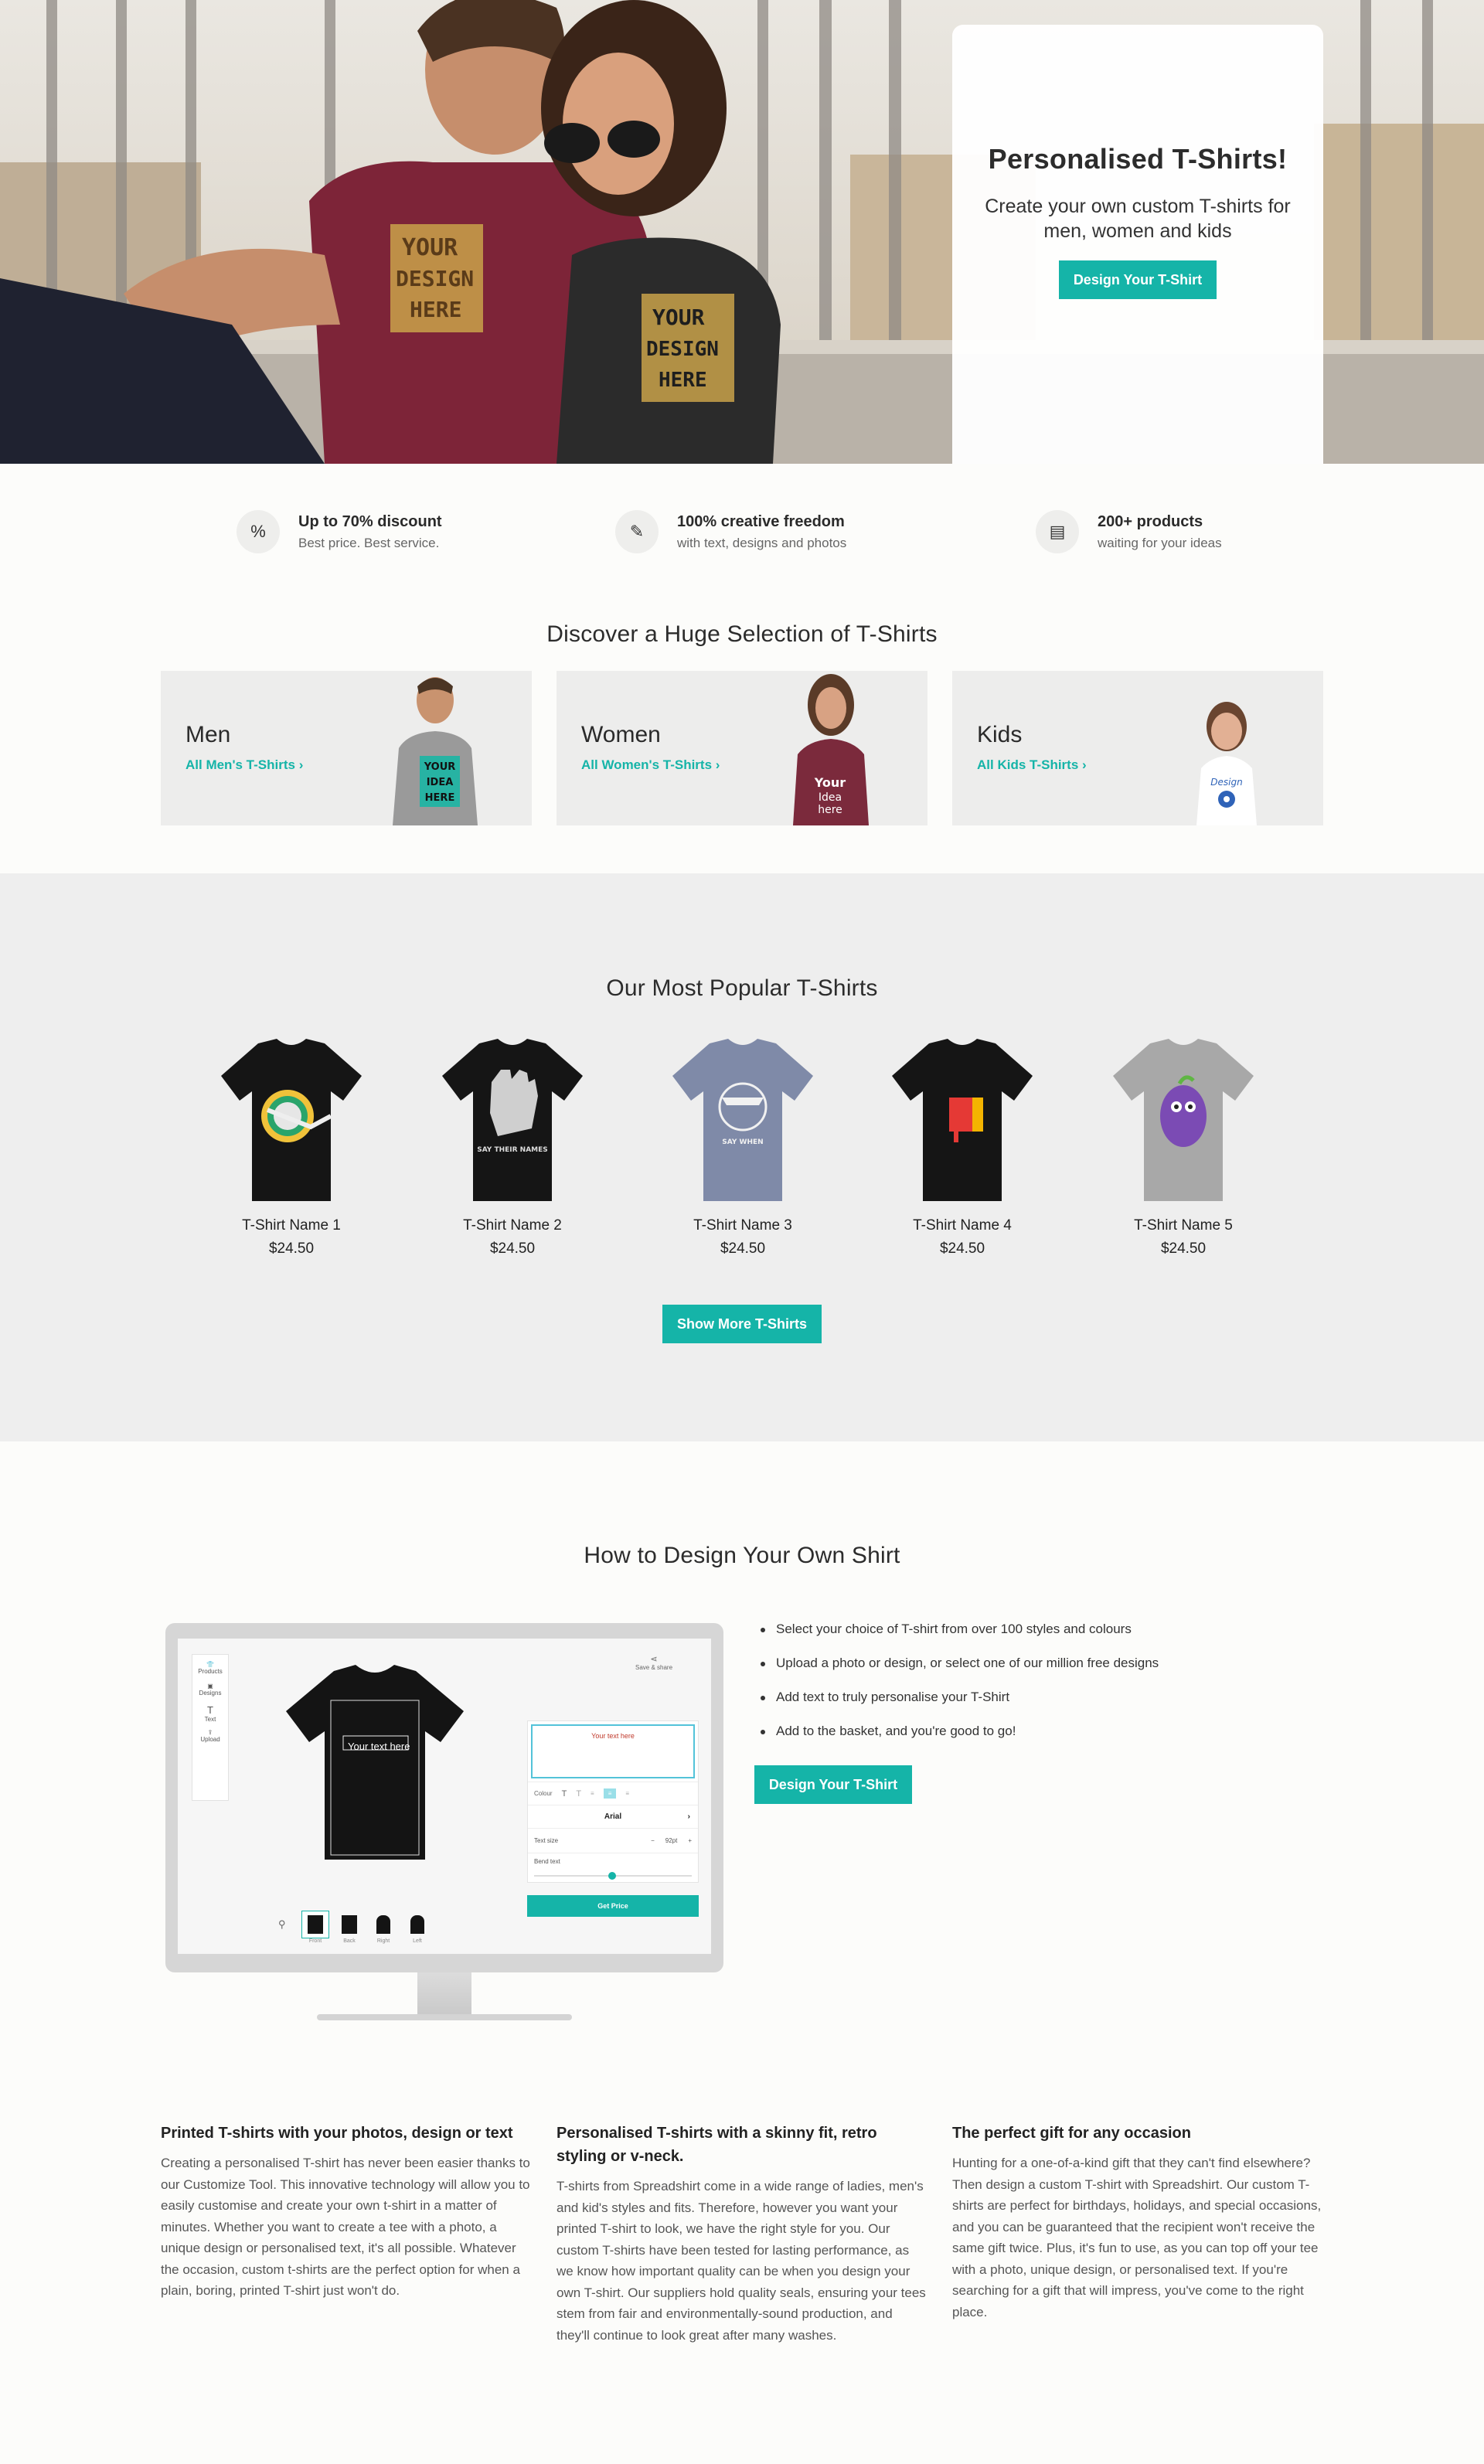 This screenshot has height=2464, width=1484. What do you see at coordinates (1032, 765) in the screenshot?
I see `category-link-kids: All Kids T-Shirts ›` at bounding box center [1032, 765].